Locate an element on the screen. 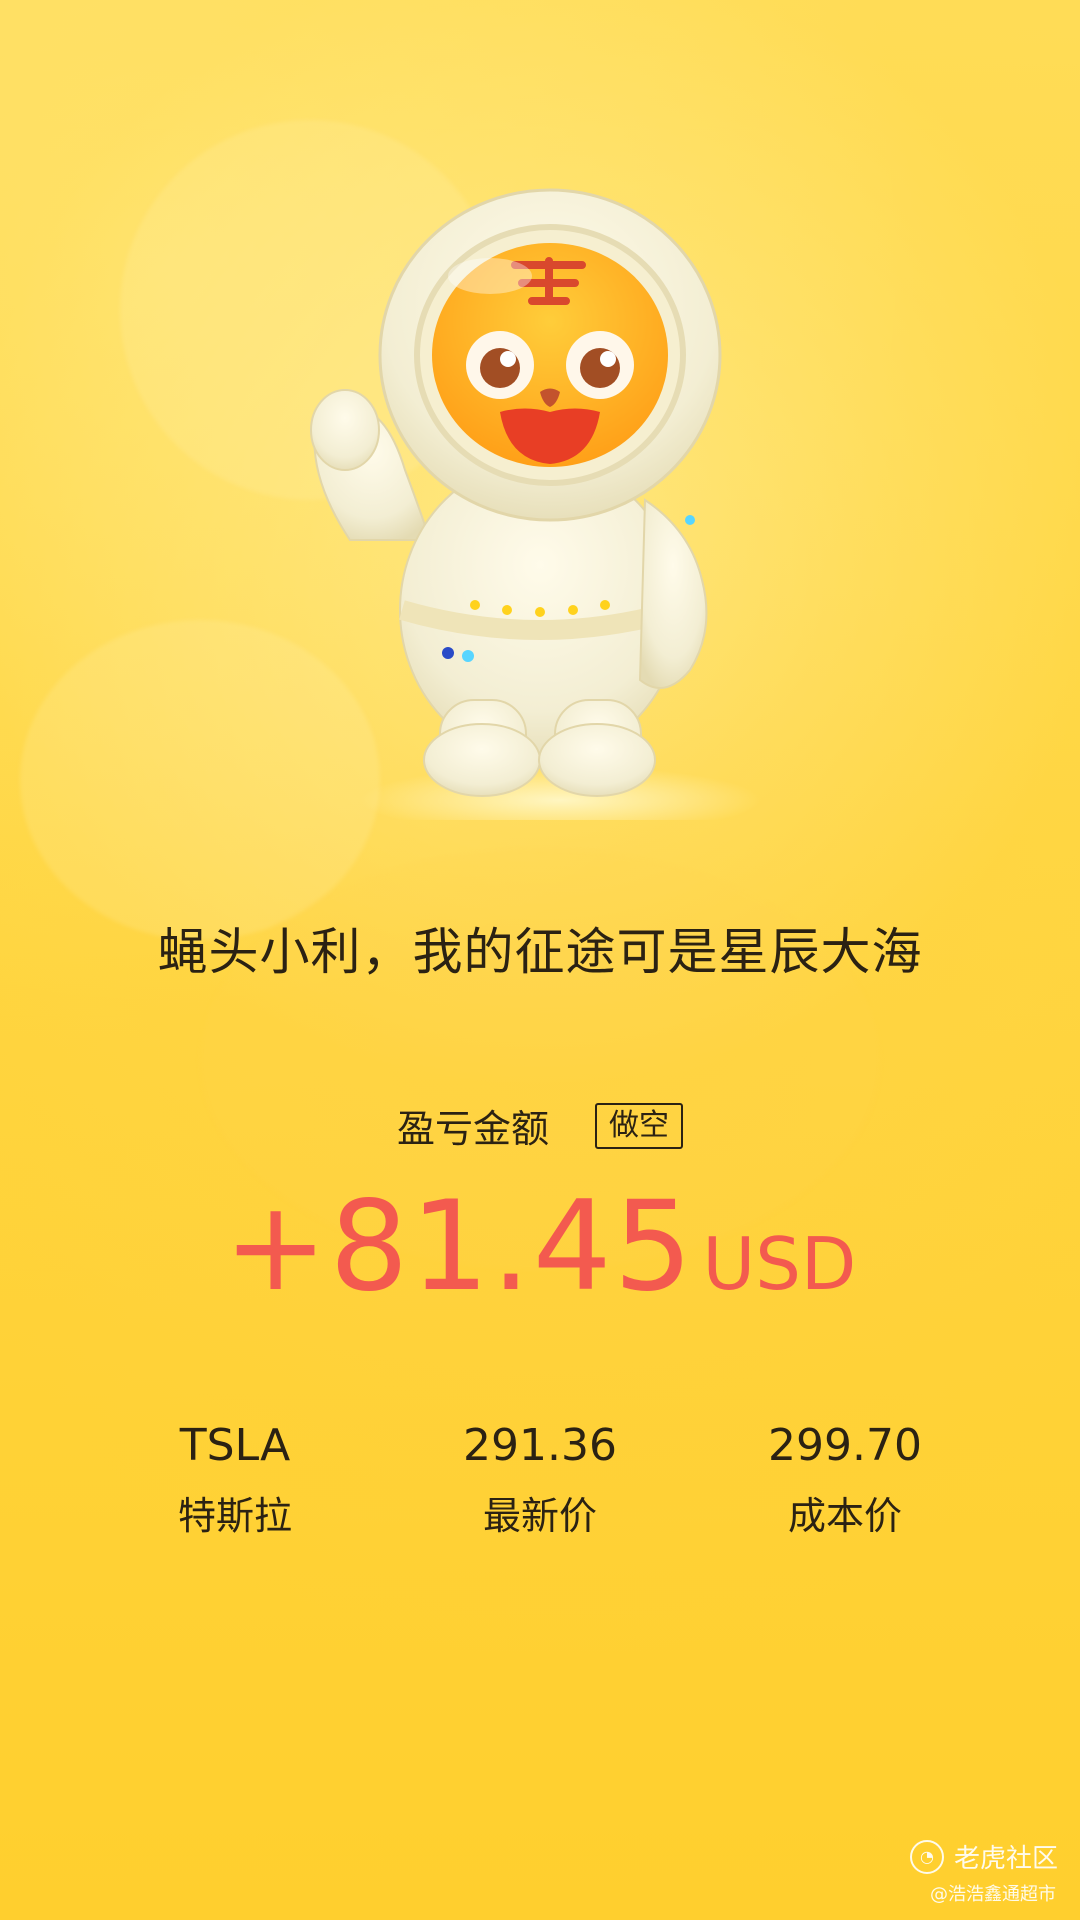  cost-price-value: 299.70 is located at coordinates (845, 1445).